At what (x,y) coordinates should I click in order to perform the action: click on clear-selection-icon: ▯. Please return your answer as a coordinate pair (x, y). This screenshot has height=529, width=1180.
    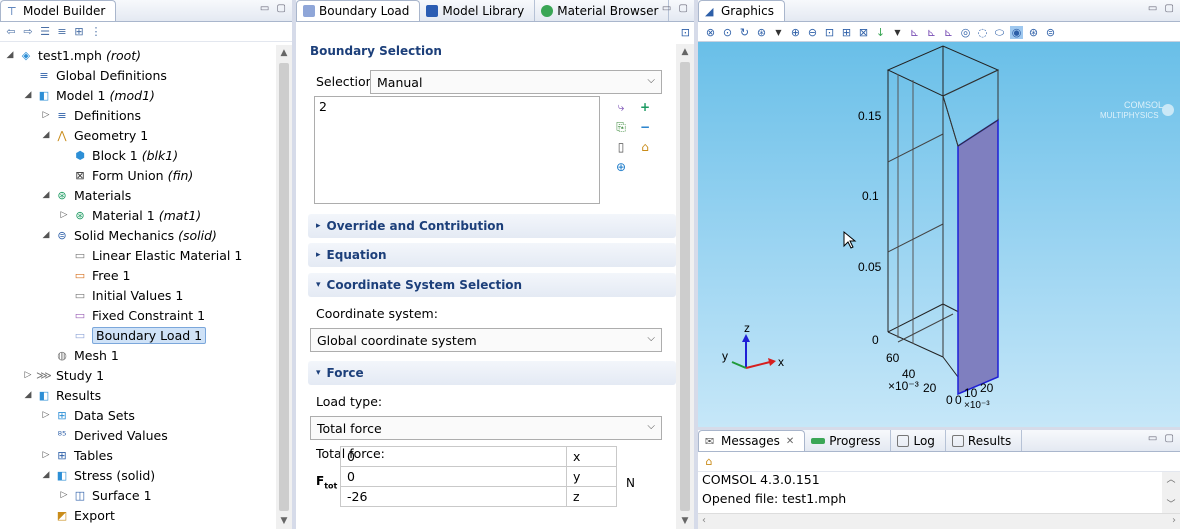
    Looking at the image, I should click on (621, 147).